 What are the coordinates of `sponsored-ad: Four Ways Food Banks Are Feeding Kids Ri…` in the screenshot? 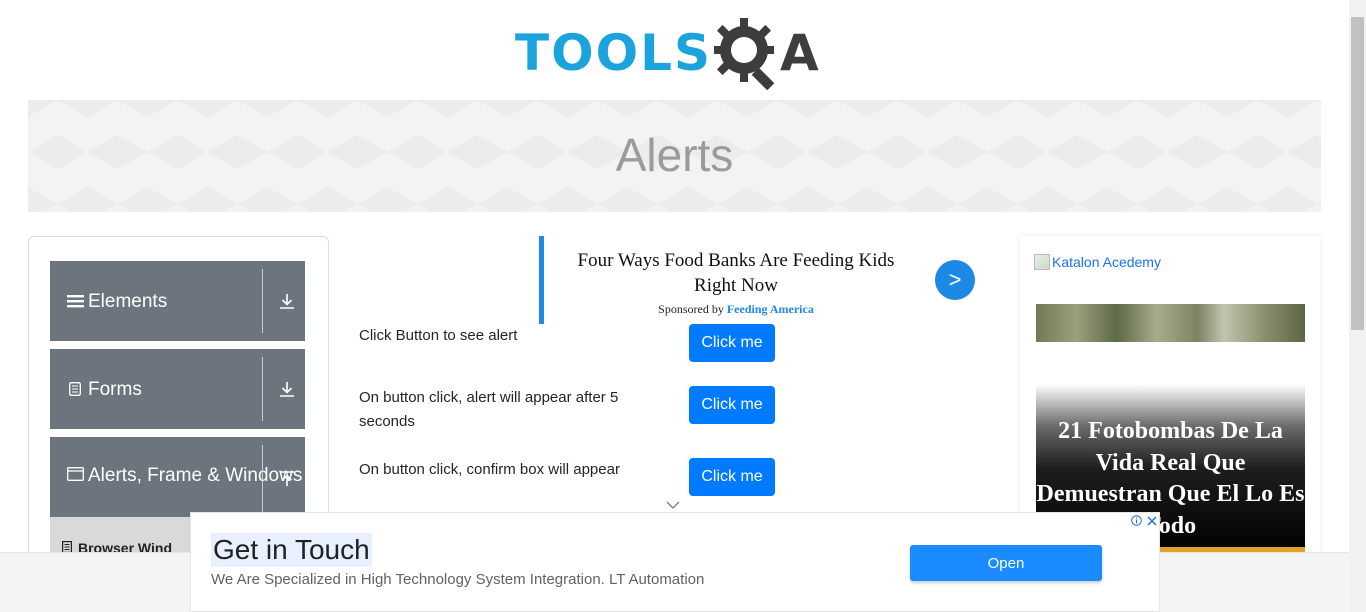 It's located at (759, 280).